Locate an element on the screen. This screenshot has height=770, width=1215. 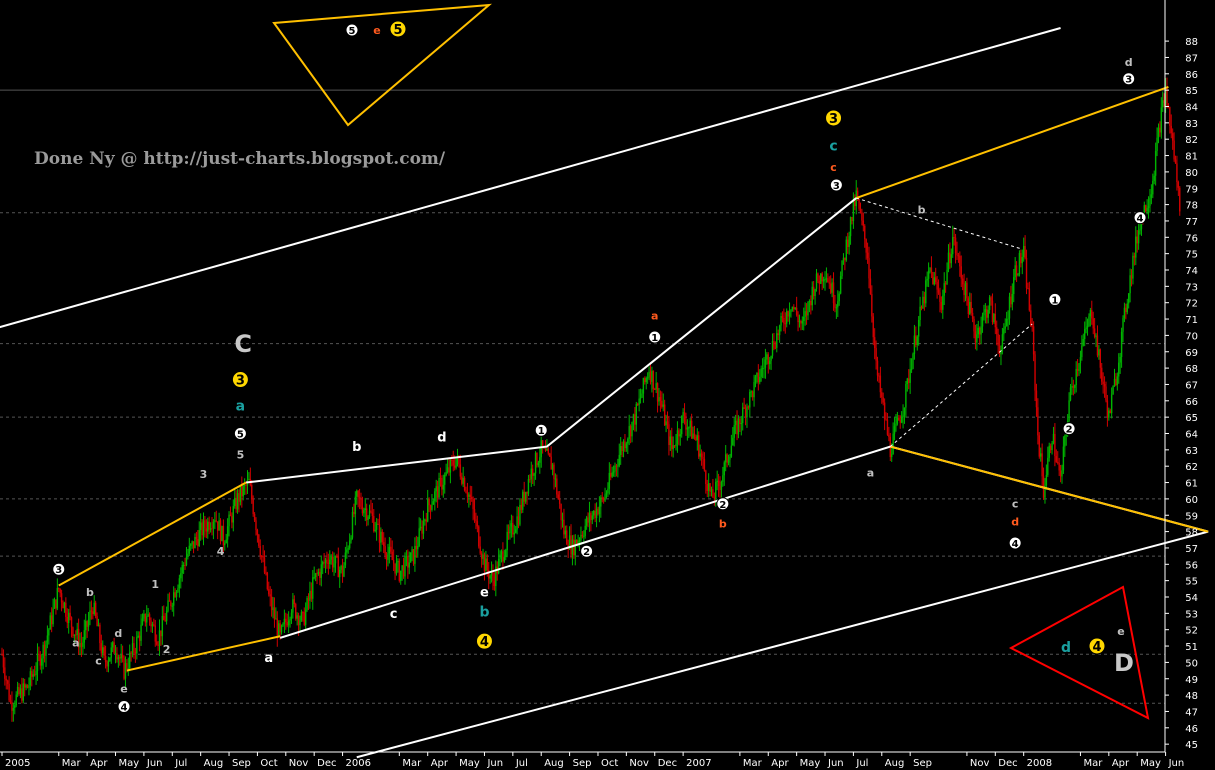
x-tick-label: 2005 is located at coordinates (17, 763).